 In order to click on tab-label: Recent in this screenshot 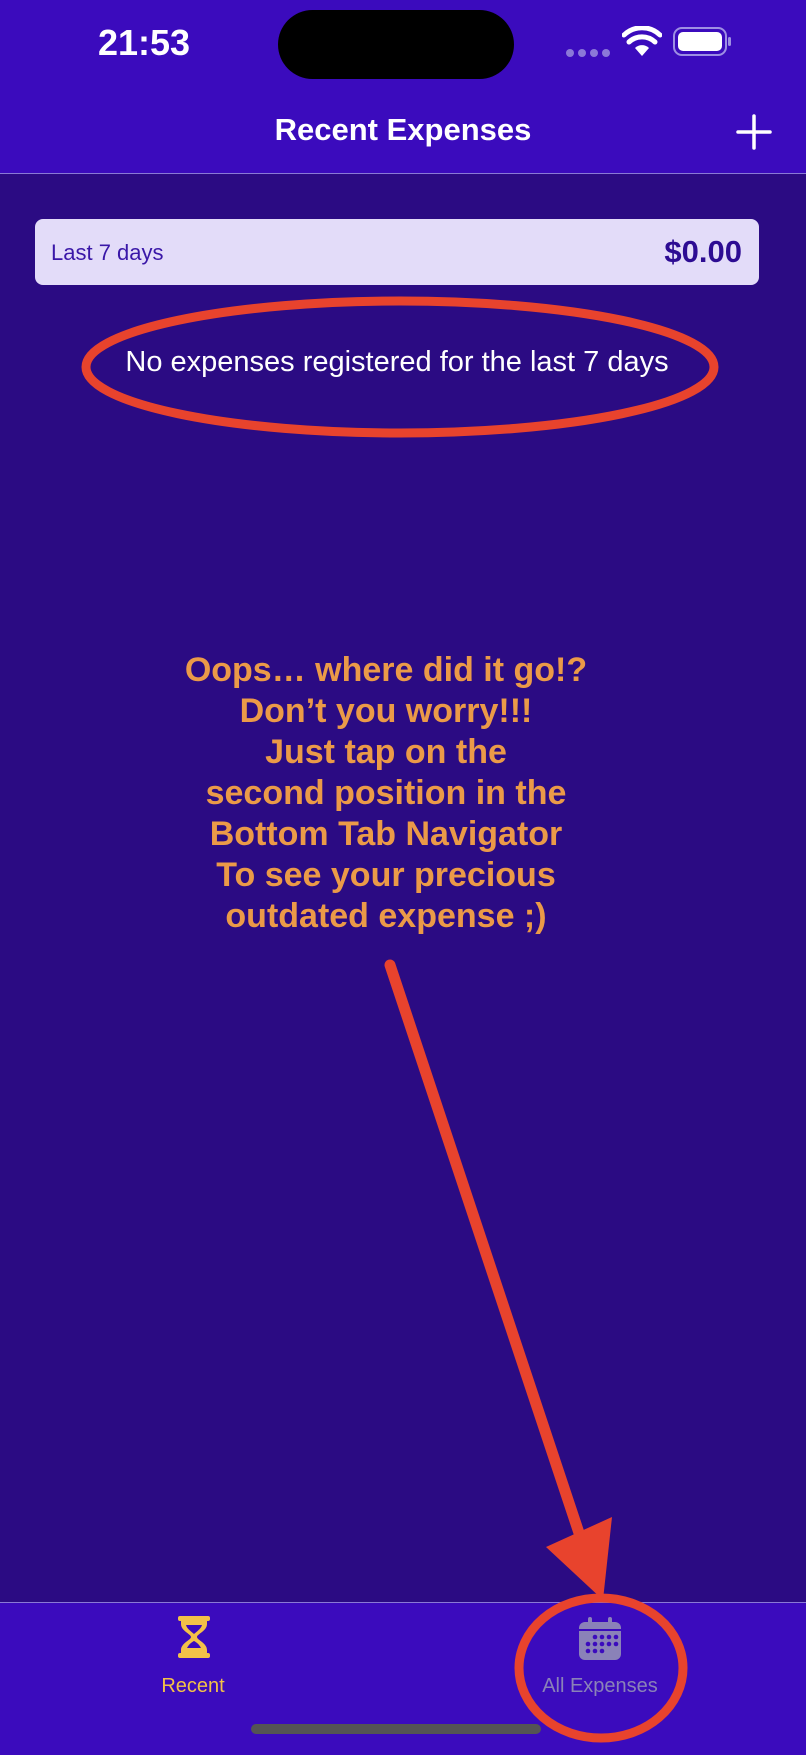, I will do `click(193, 1686)`.